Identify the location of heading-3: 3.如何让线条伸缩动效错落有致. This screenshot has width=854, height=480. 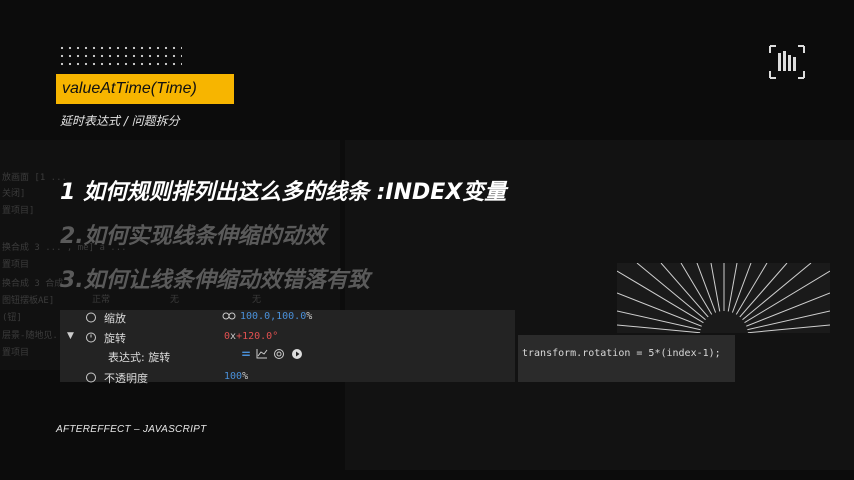
(215, 280).